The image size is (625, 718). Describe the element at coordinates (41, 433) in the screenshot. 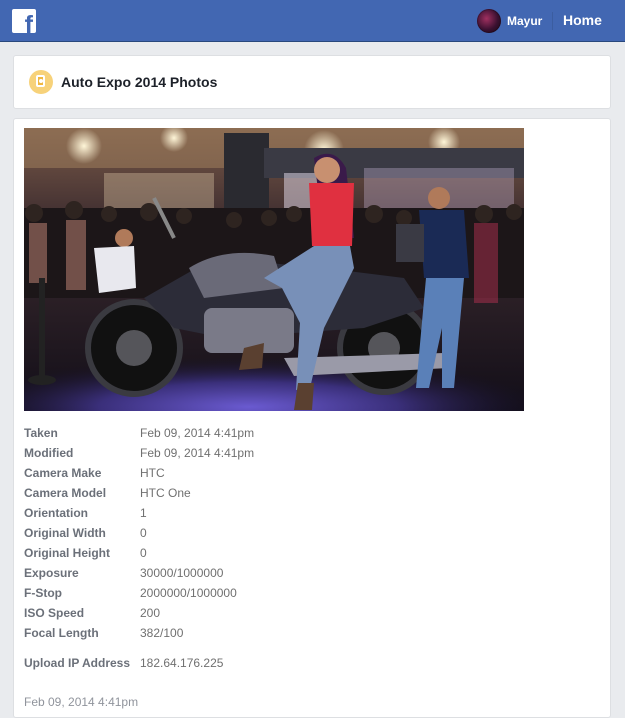

I see `meta-label: Taken` at that location.